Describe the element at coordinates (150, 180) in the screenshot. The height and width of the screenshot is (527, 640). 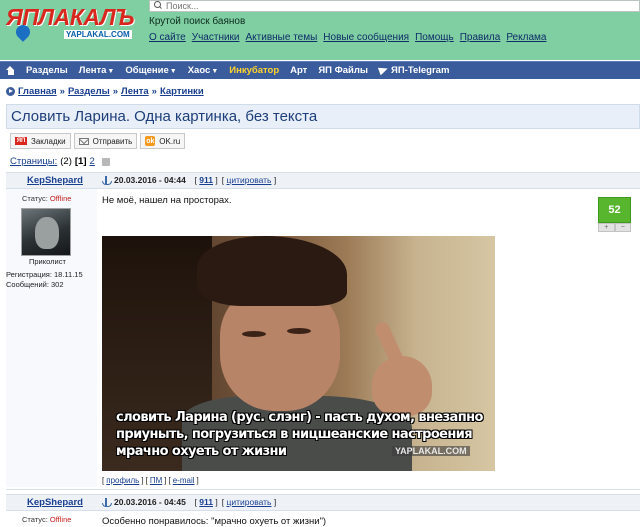
I see `post-date: 20.03.2016 - 04:44` at that location.